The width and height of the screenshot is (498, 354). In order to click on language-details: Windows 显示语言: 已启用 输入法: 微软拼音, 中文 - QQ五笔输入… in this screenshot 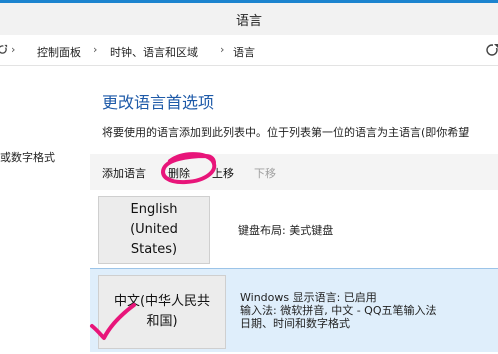, I will do `click(338, 310)`.